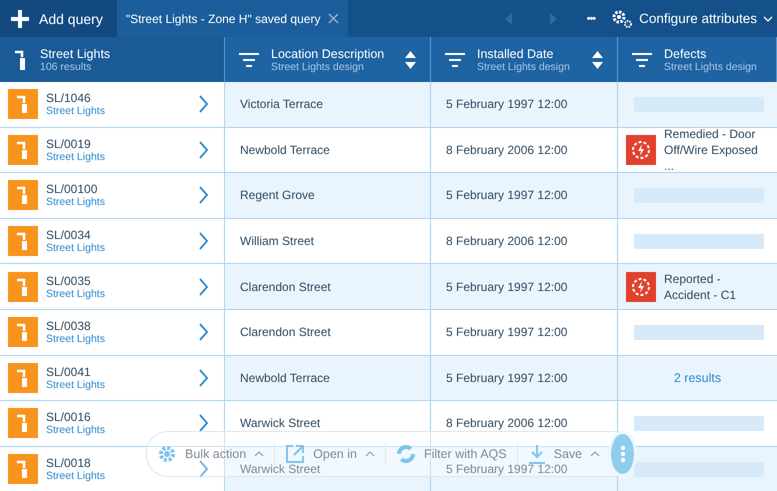  What do you see at coordinates (75, 281) in the screenshot?
I see `asset-id: SL/0035` at bounding box center [75, 281].